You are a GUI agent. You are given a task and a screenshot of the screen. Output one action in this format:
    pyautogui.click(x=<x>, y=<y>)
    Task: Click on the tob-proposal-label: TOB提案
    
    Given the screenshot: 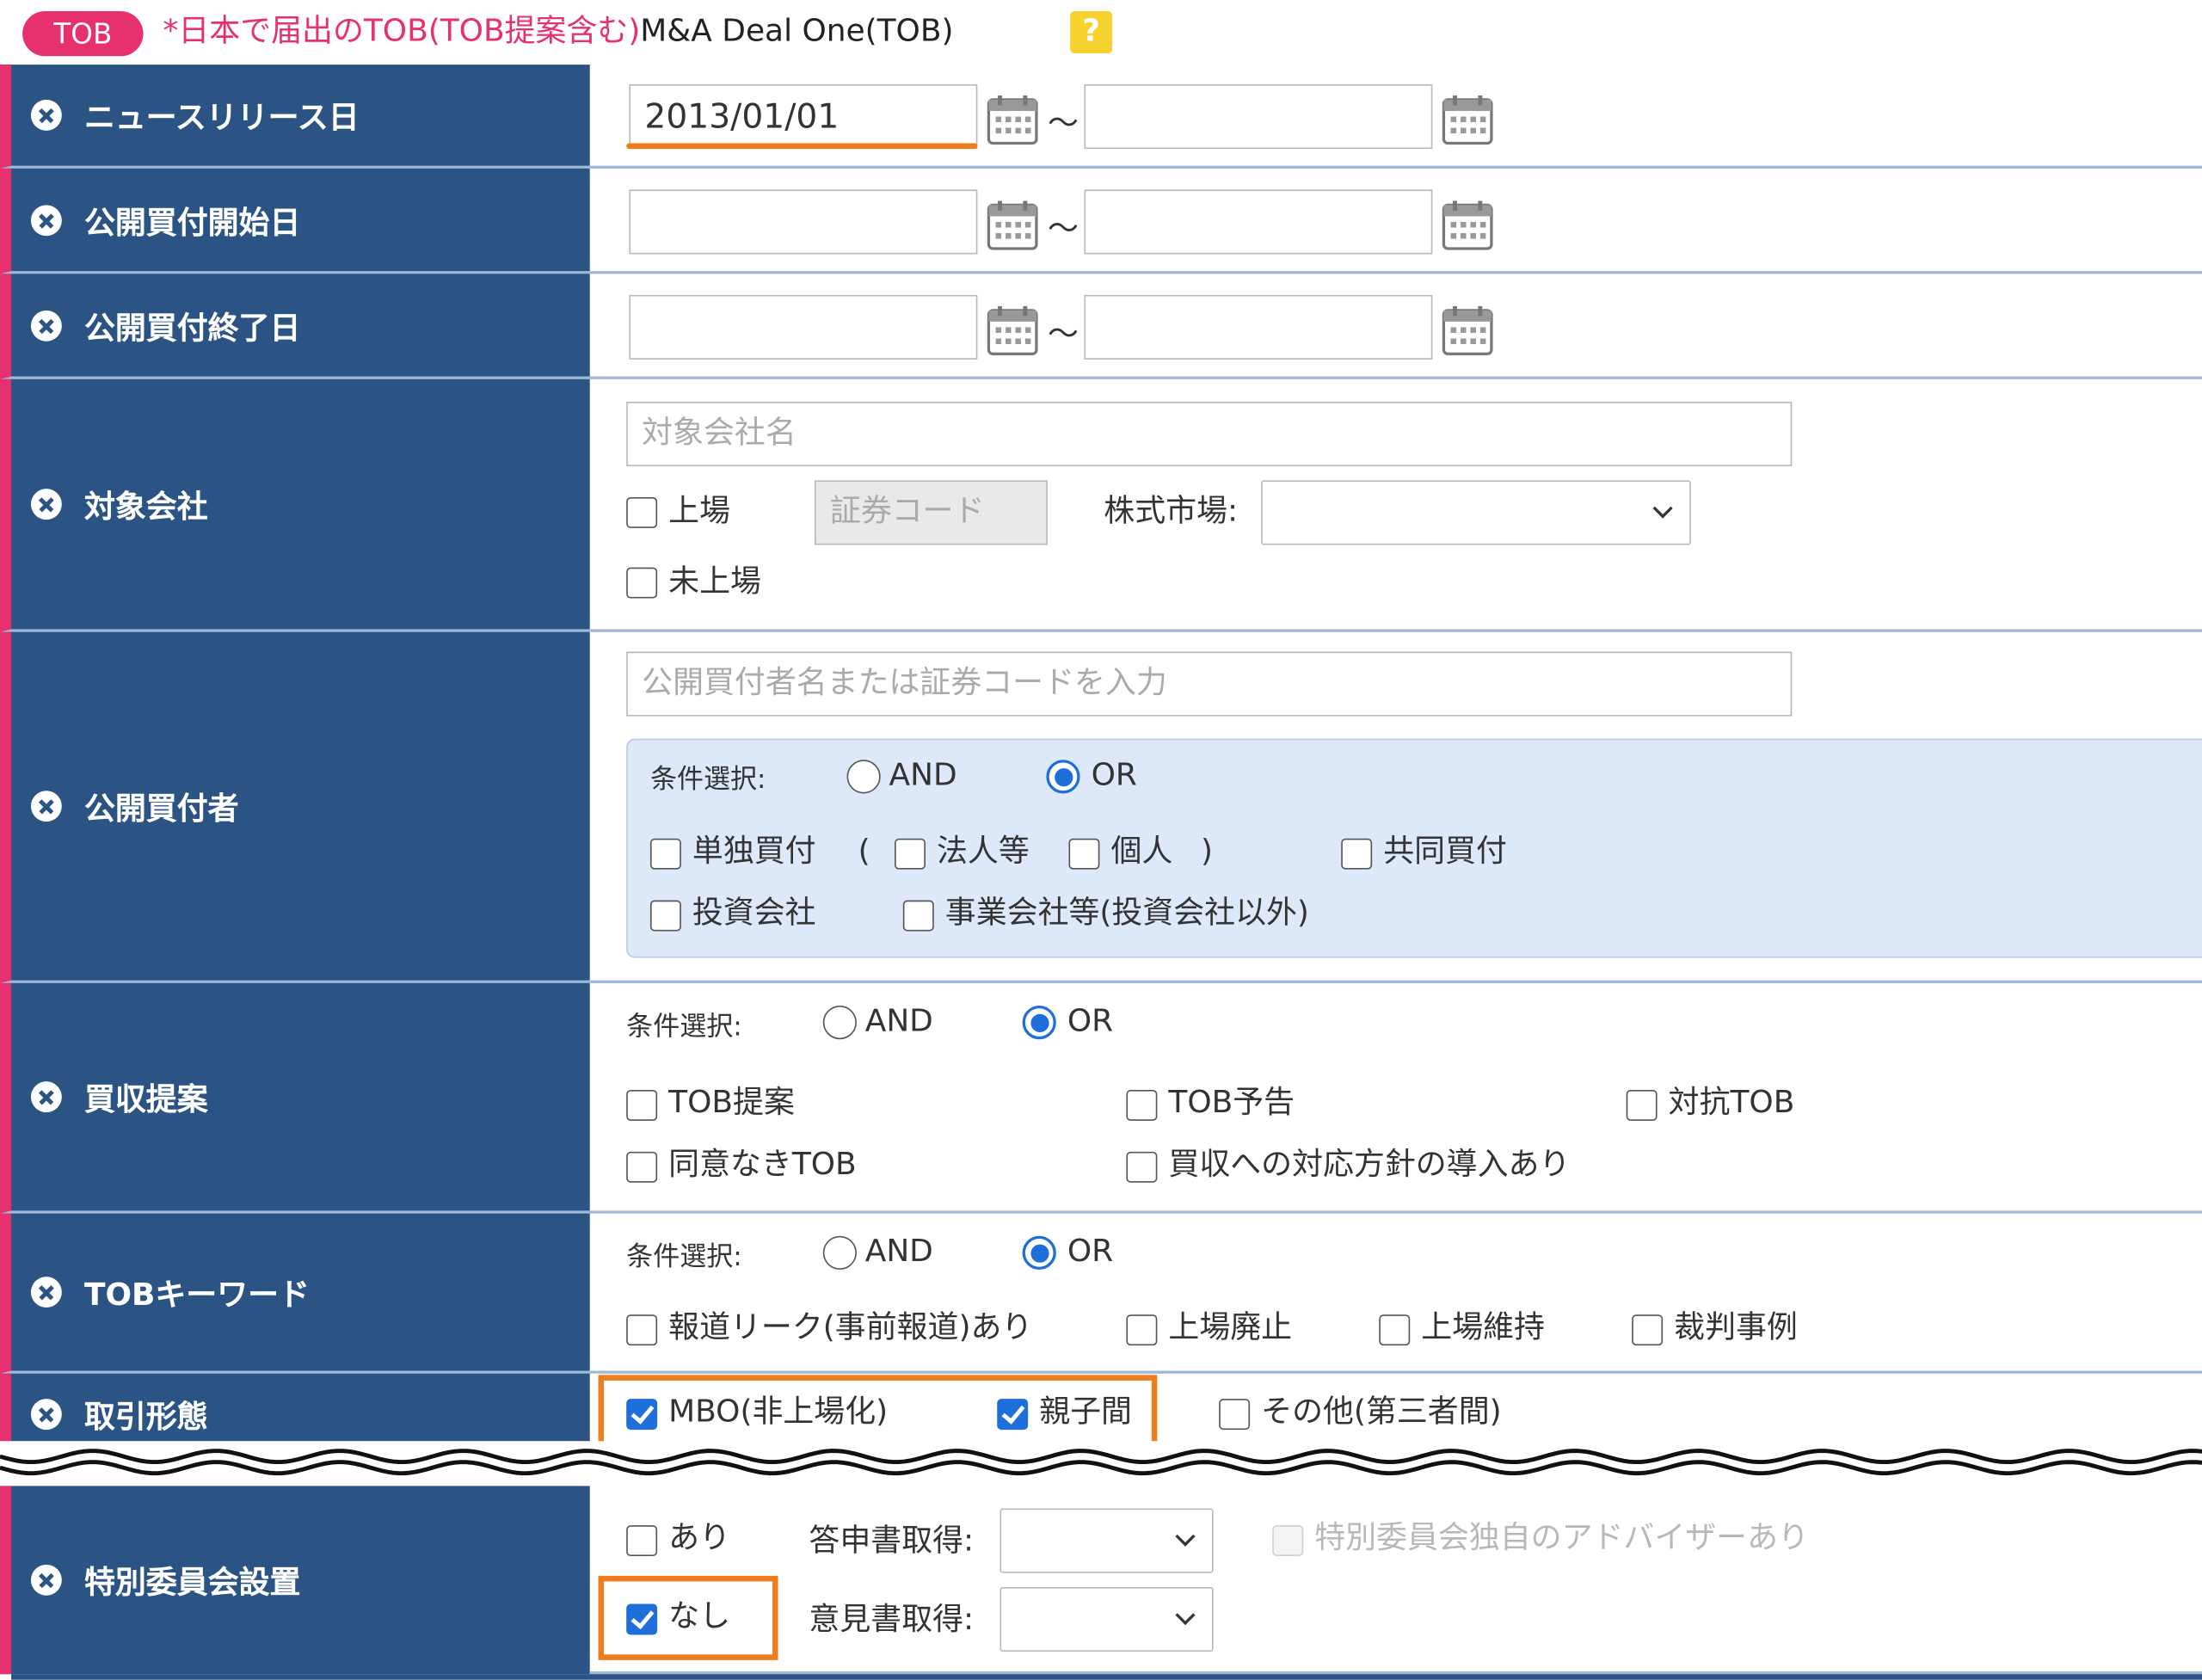 What is the action you would take?
    pyautogui.click(x=731, y=1104)
    